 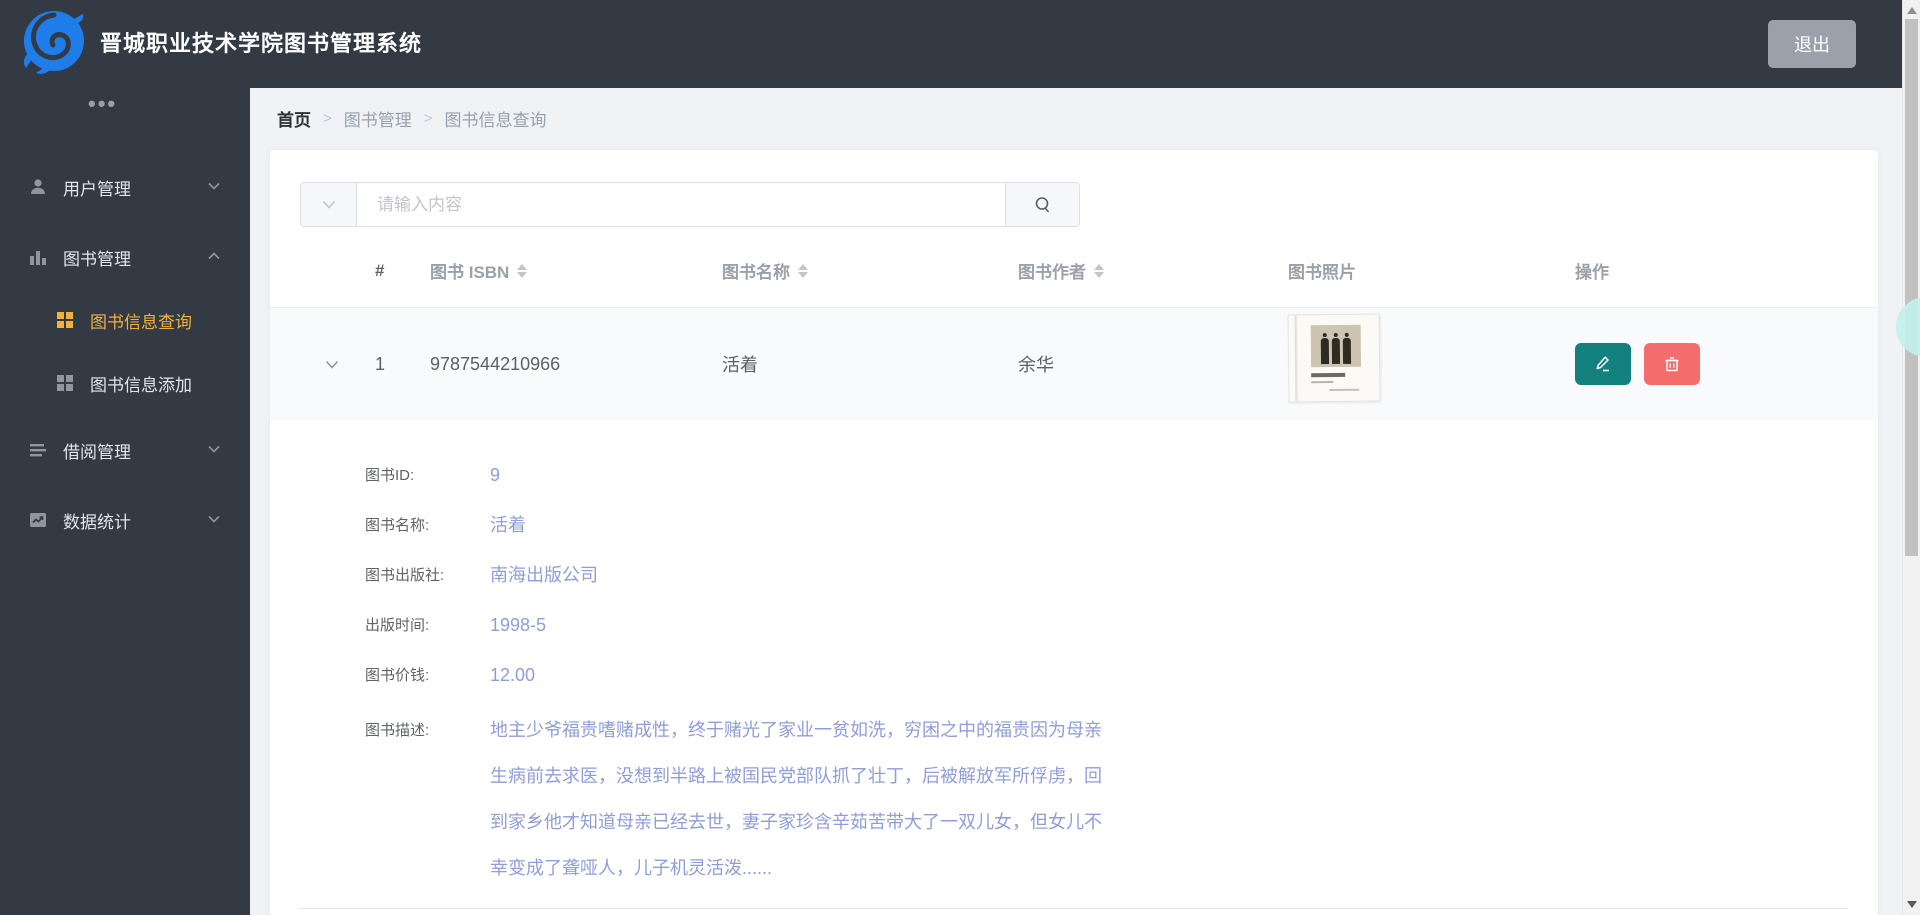 I want to click on scrollbar-thumb, so click(x=1911, y=287).